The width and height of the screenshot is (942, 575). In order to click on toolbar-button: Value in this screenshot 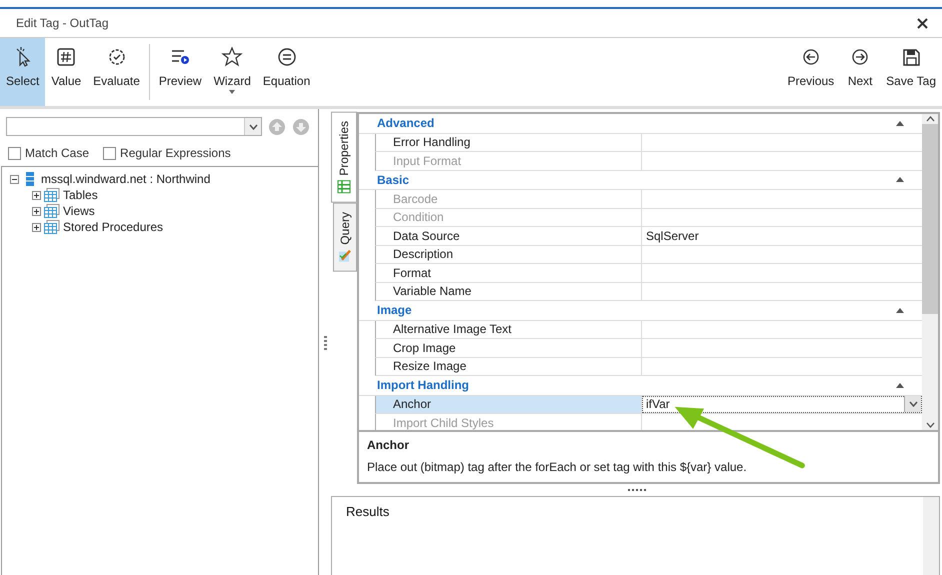, I will do `click(66, 72)`.